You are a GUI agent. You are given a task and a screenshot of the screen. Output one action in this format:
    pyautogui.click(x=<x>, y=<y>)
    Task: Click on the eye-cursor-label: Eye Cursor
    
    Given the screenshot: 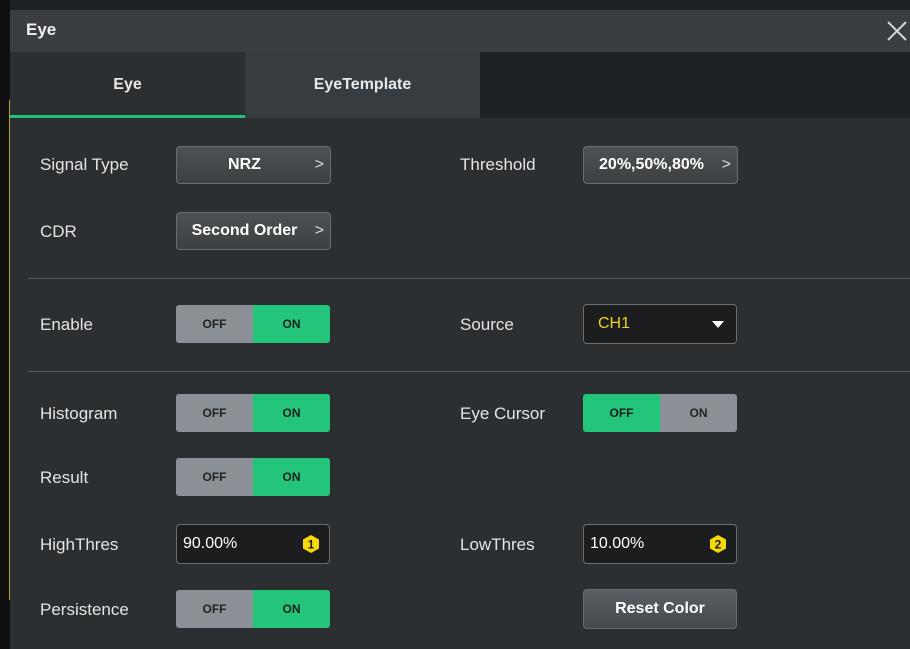 What is the action you would take?
    pyautogui.click(x=503, y=413)
    